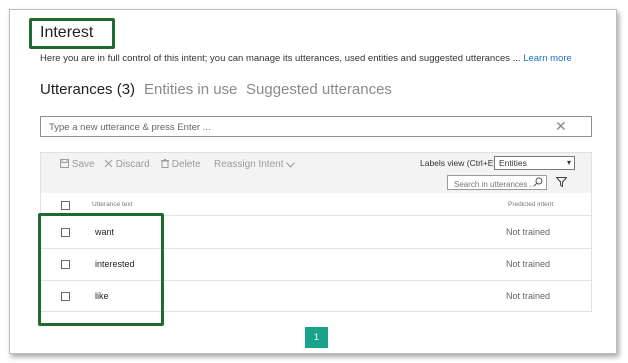  I want to click on close-icon: ✕, so click(561, 126).